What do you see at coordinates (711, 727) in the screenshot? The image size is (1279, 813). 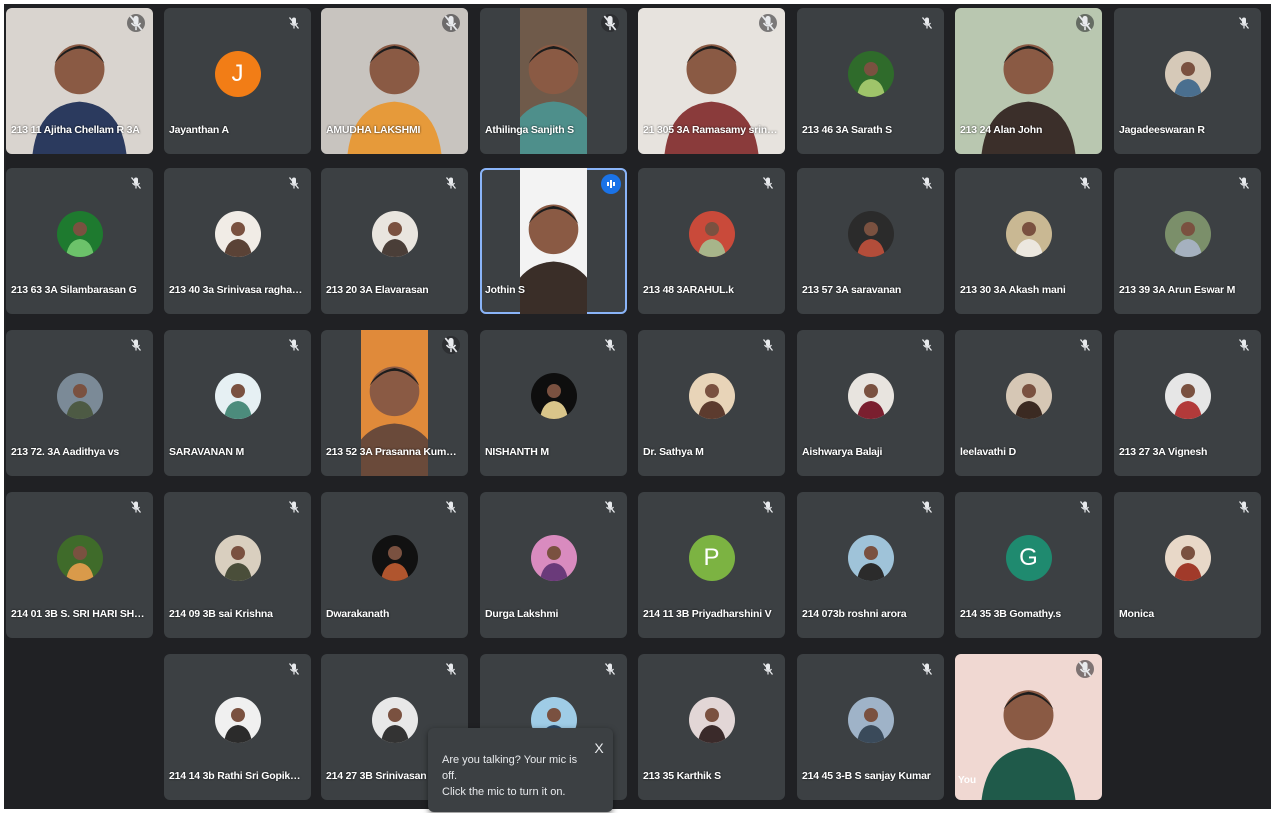 I see `participant-tile: 213 35 Karthik S` at bounding box center [711, 727].